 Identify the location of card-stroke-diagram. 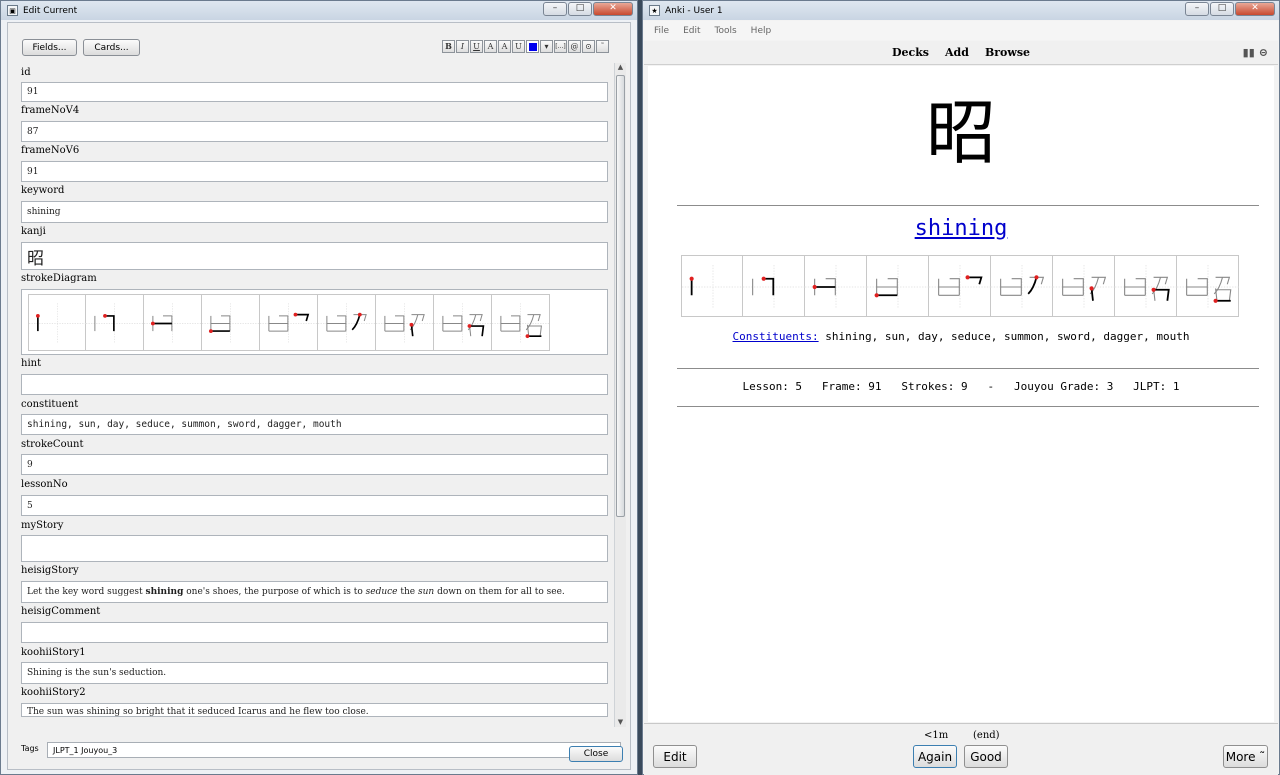
(960, 286).